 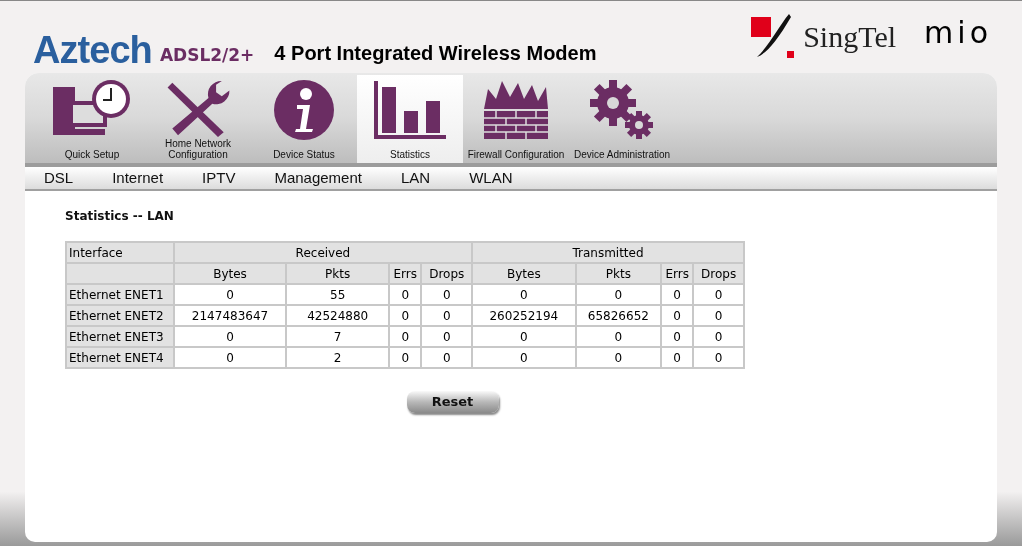 What do you see at coordinates (59, 178) in the screenshot?
I see `subnav-link: DSL` at bounding box center [59, 178].